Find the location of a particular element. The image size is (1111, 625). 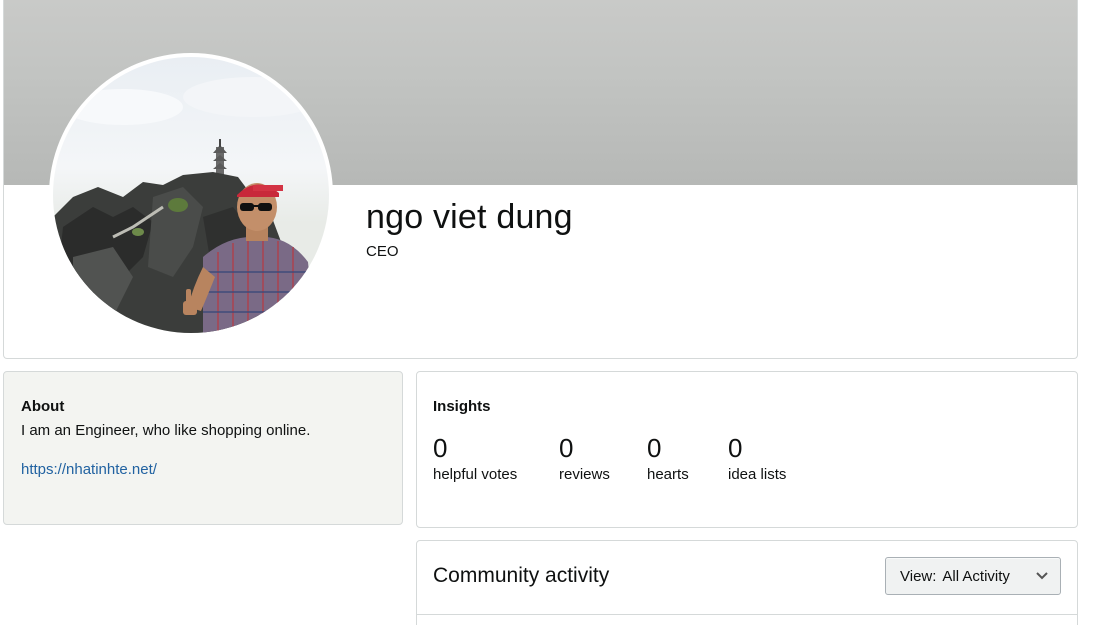

avatar is located at coordinates (191, 195).